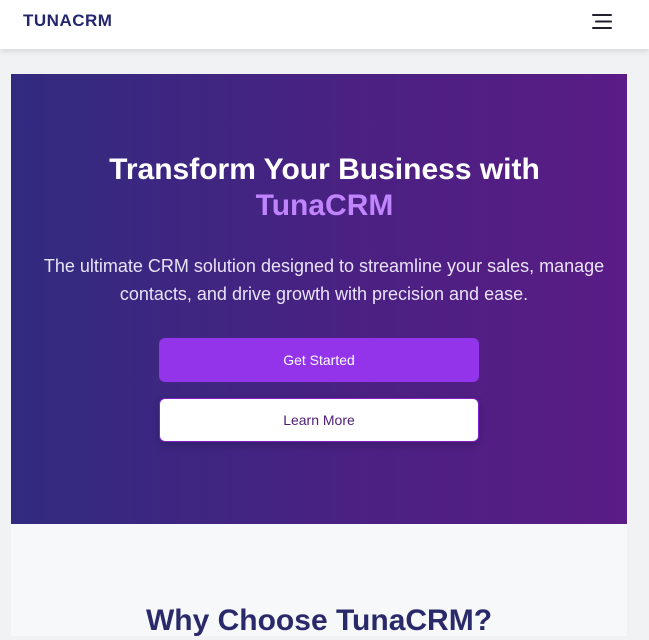 This screenshot has height=640, width=649. I want to click on hero-title: Transform Your Business with TunaCRM, so click(324, 188).